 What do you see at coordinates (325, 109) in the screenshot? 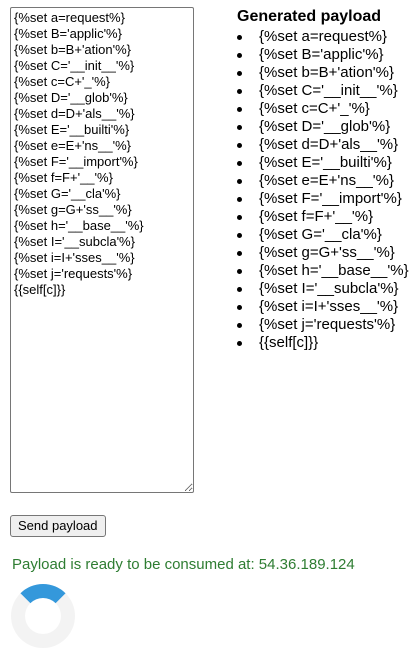
I see `generated-payload-item: {%set c=C+'_'%}` at bounding box center [325, 109].